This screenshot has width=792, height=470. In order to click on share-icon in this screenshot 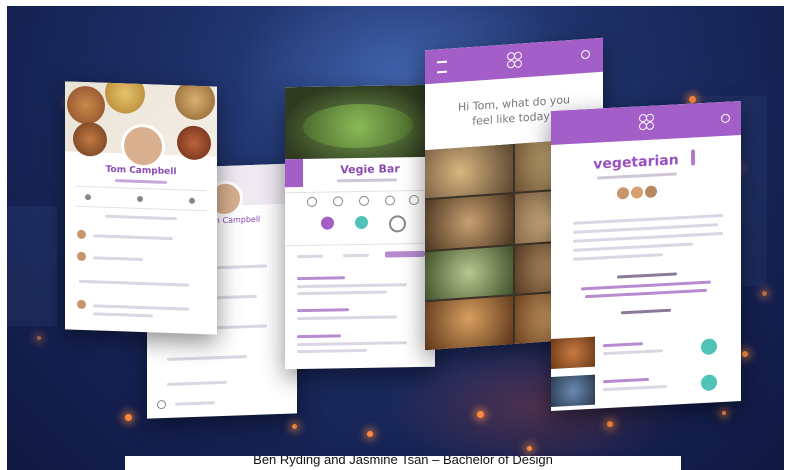, I will do `click(414, 200)`.